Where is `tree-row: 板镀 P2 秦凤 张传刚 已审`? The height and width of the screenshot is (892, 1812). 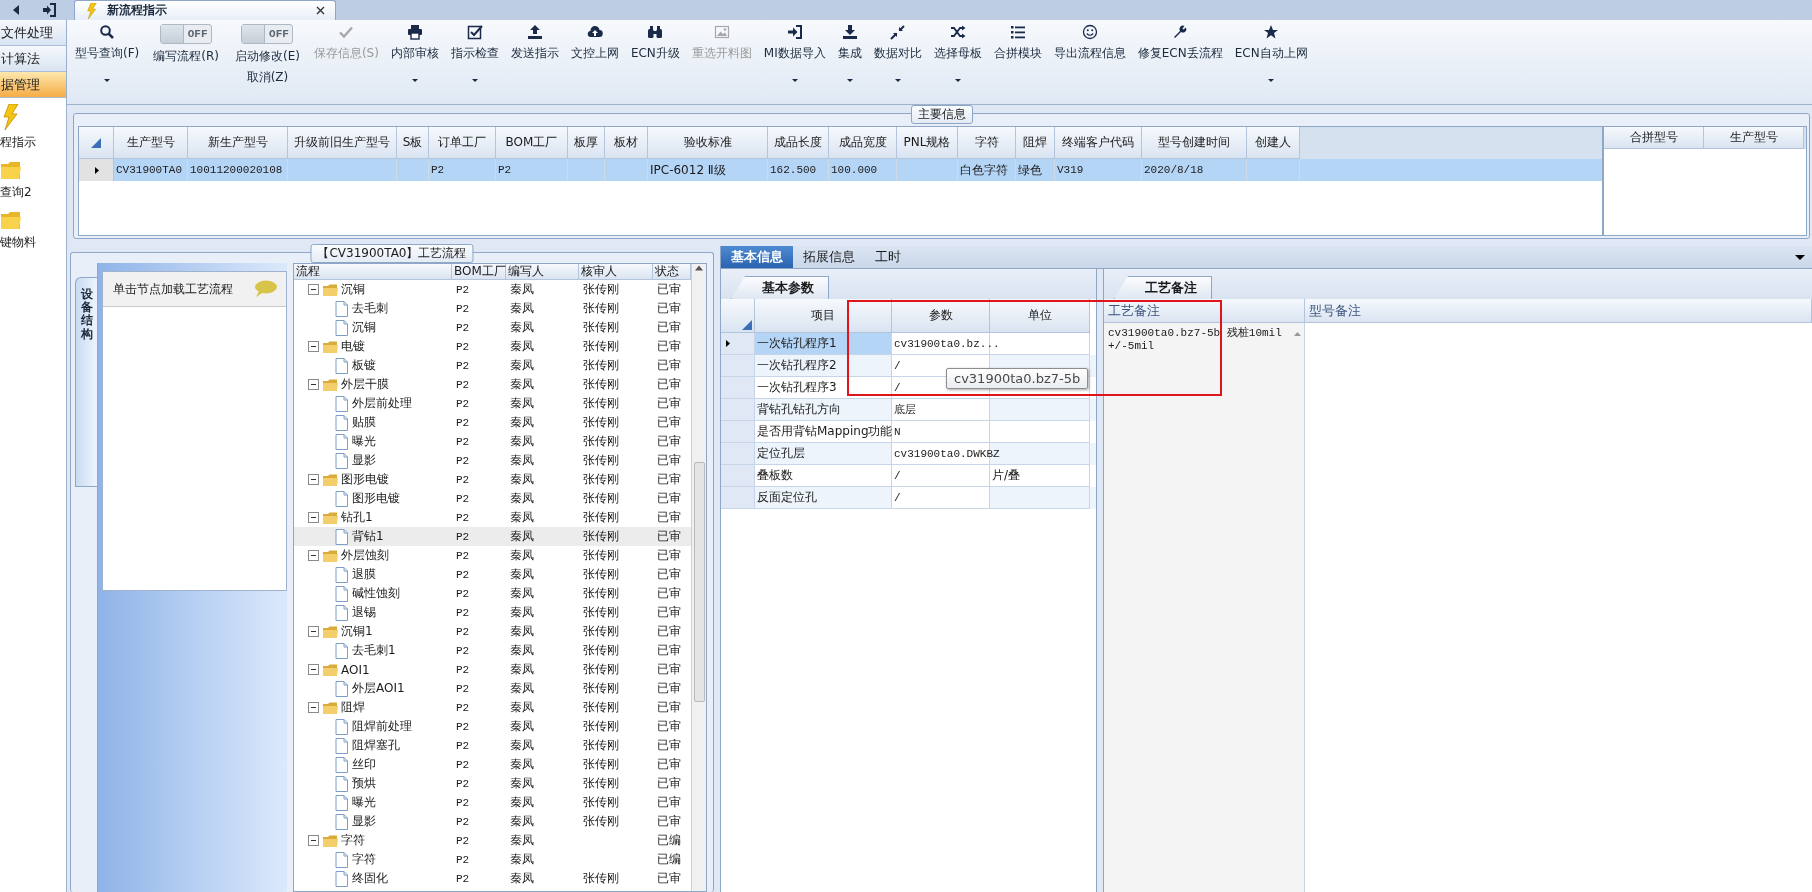 tree-row: 板镀 P2 秦凤 张传刚 已审 is located at coordinates (492, 365).